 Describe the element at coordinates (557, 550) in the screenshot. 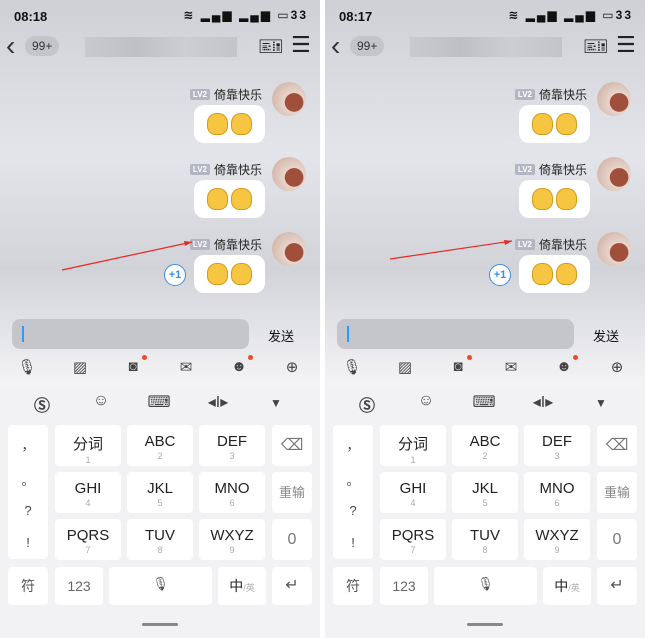

I see `key-number: 9` at that location.